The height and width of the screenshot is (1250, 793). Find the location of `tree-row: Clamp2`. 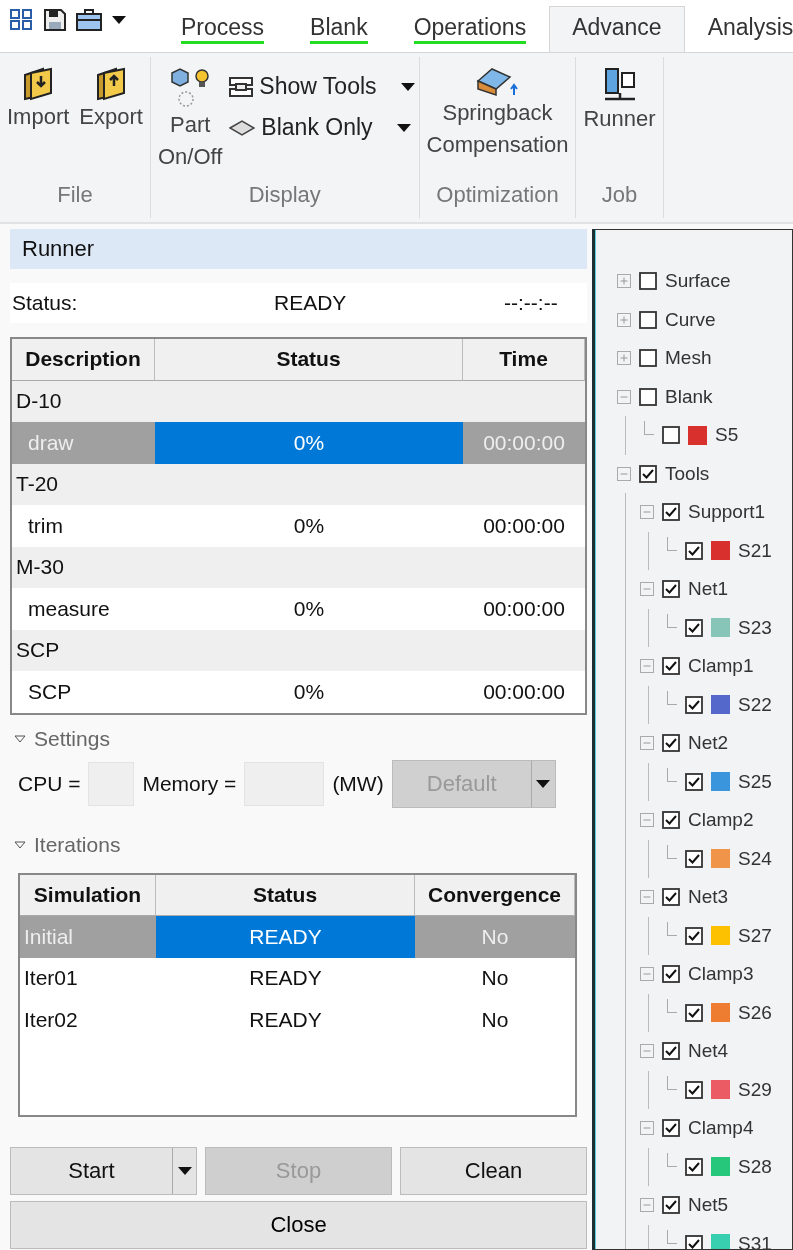

tree-row: Clamp2 is located at coordinates (716, 820).